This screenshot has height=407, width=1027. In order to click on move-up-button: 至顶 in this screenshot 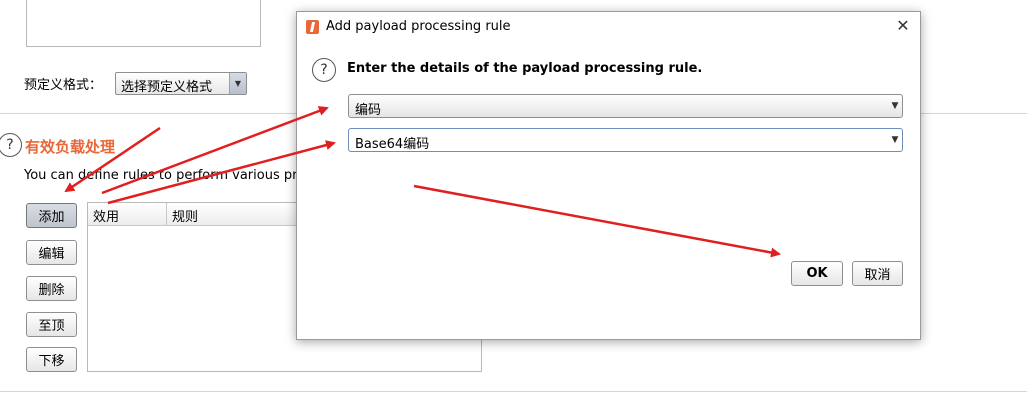, I will do `click(51, 324)`.